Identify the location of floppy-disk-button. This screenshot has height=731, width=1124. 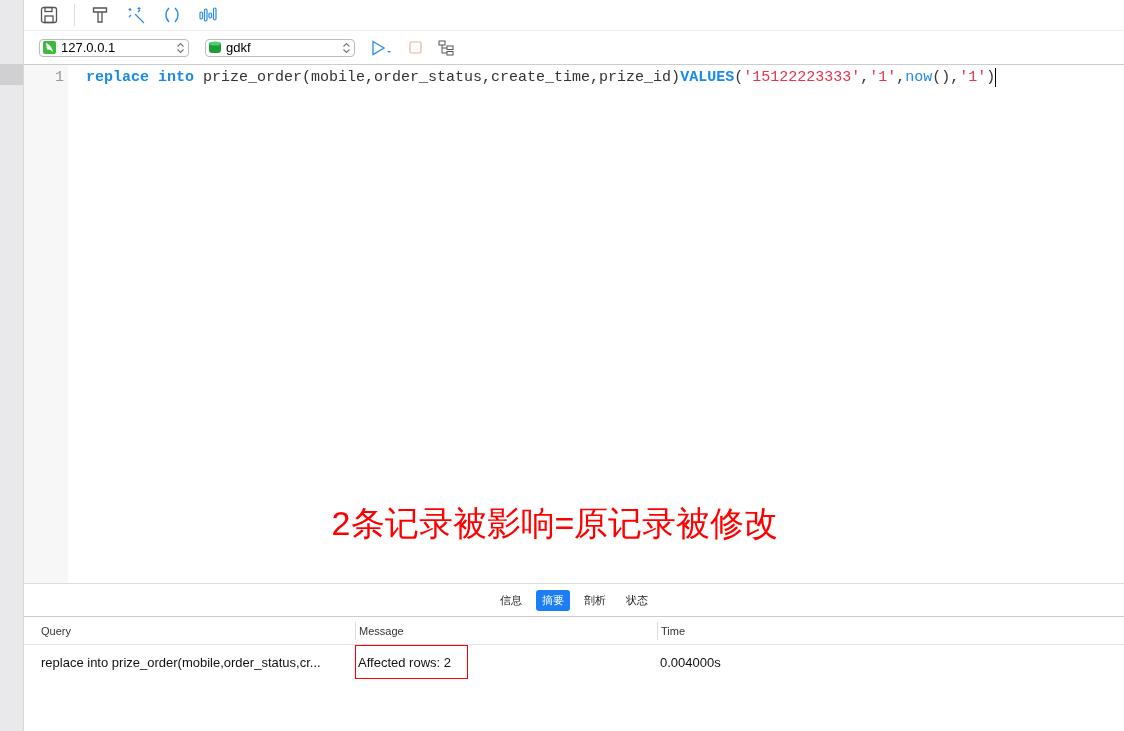
(49, 15).